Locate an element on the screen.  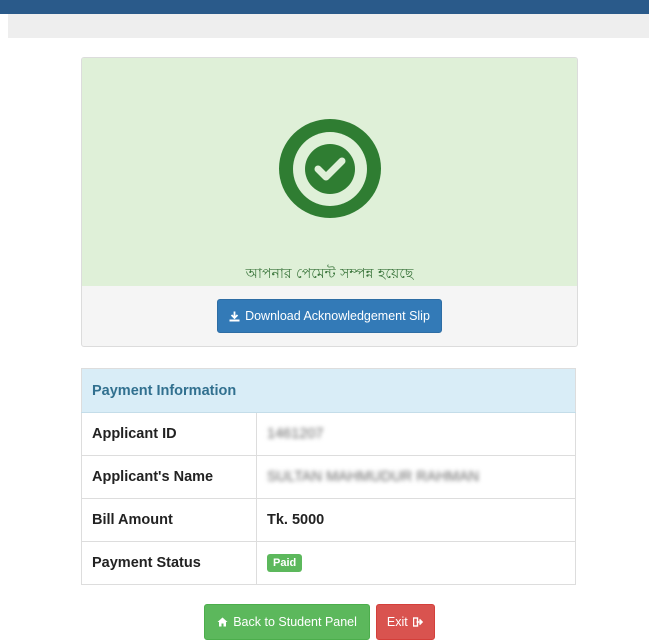
top-navbar is located at coordinates (324, 7).